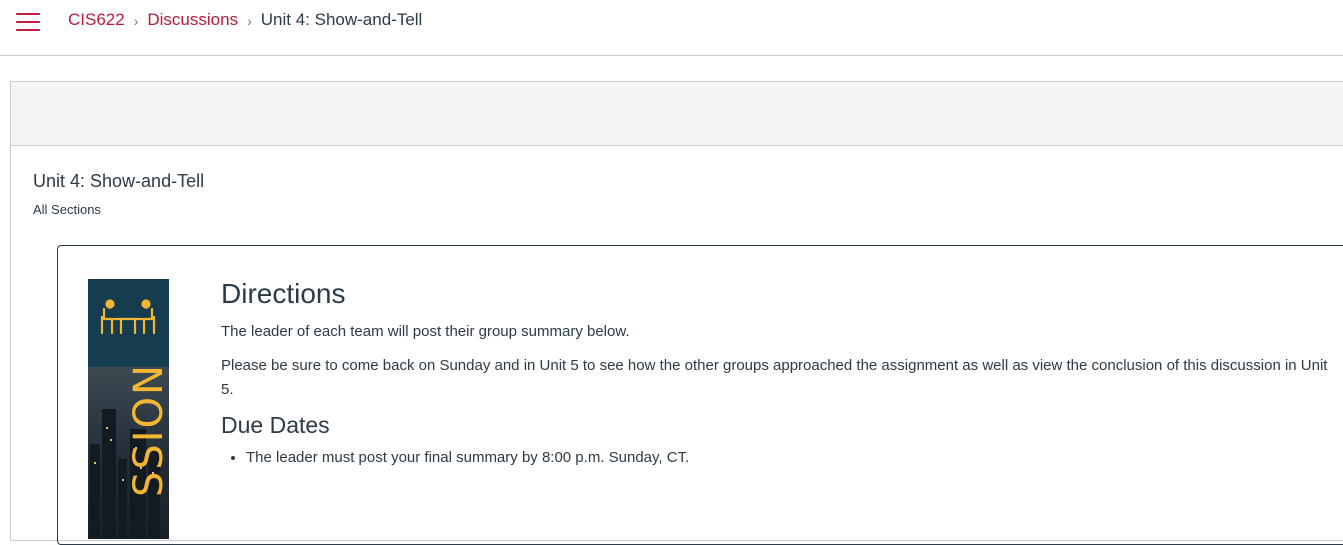  I want to click on hamburger-menu-icon, so click(28, 22).